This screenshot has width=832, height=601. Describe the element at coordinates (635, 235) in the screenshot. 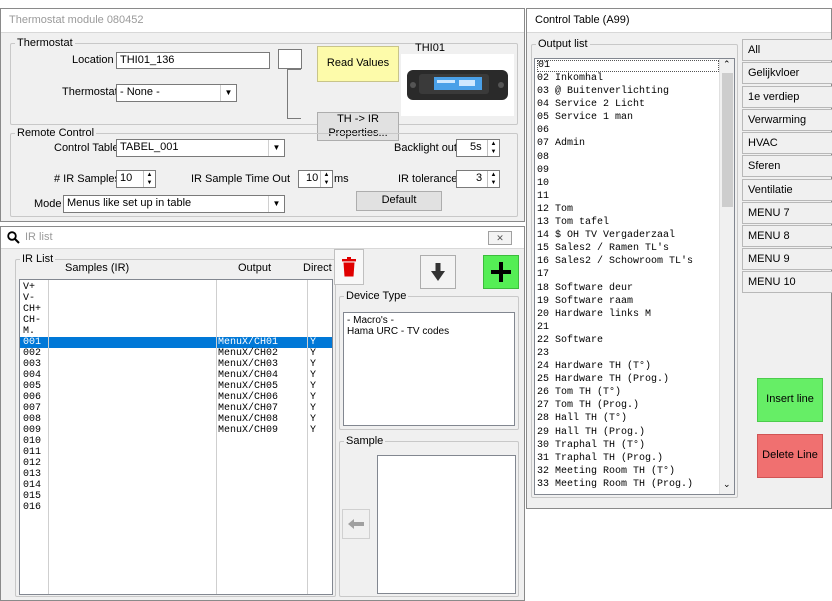

I see `output-list-item: 14 $ OH TV Vergaderzaal` at that location.